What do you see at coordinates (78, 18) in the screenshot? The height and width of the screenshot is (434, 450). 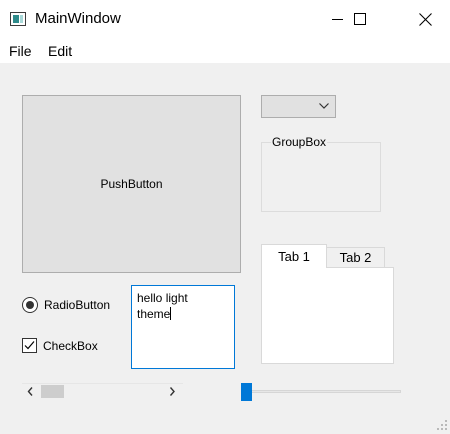 I see `window-title: MainWindow` at bounding box center [78, 18].